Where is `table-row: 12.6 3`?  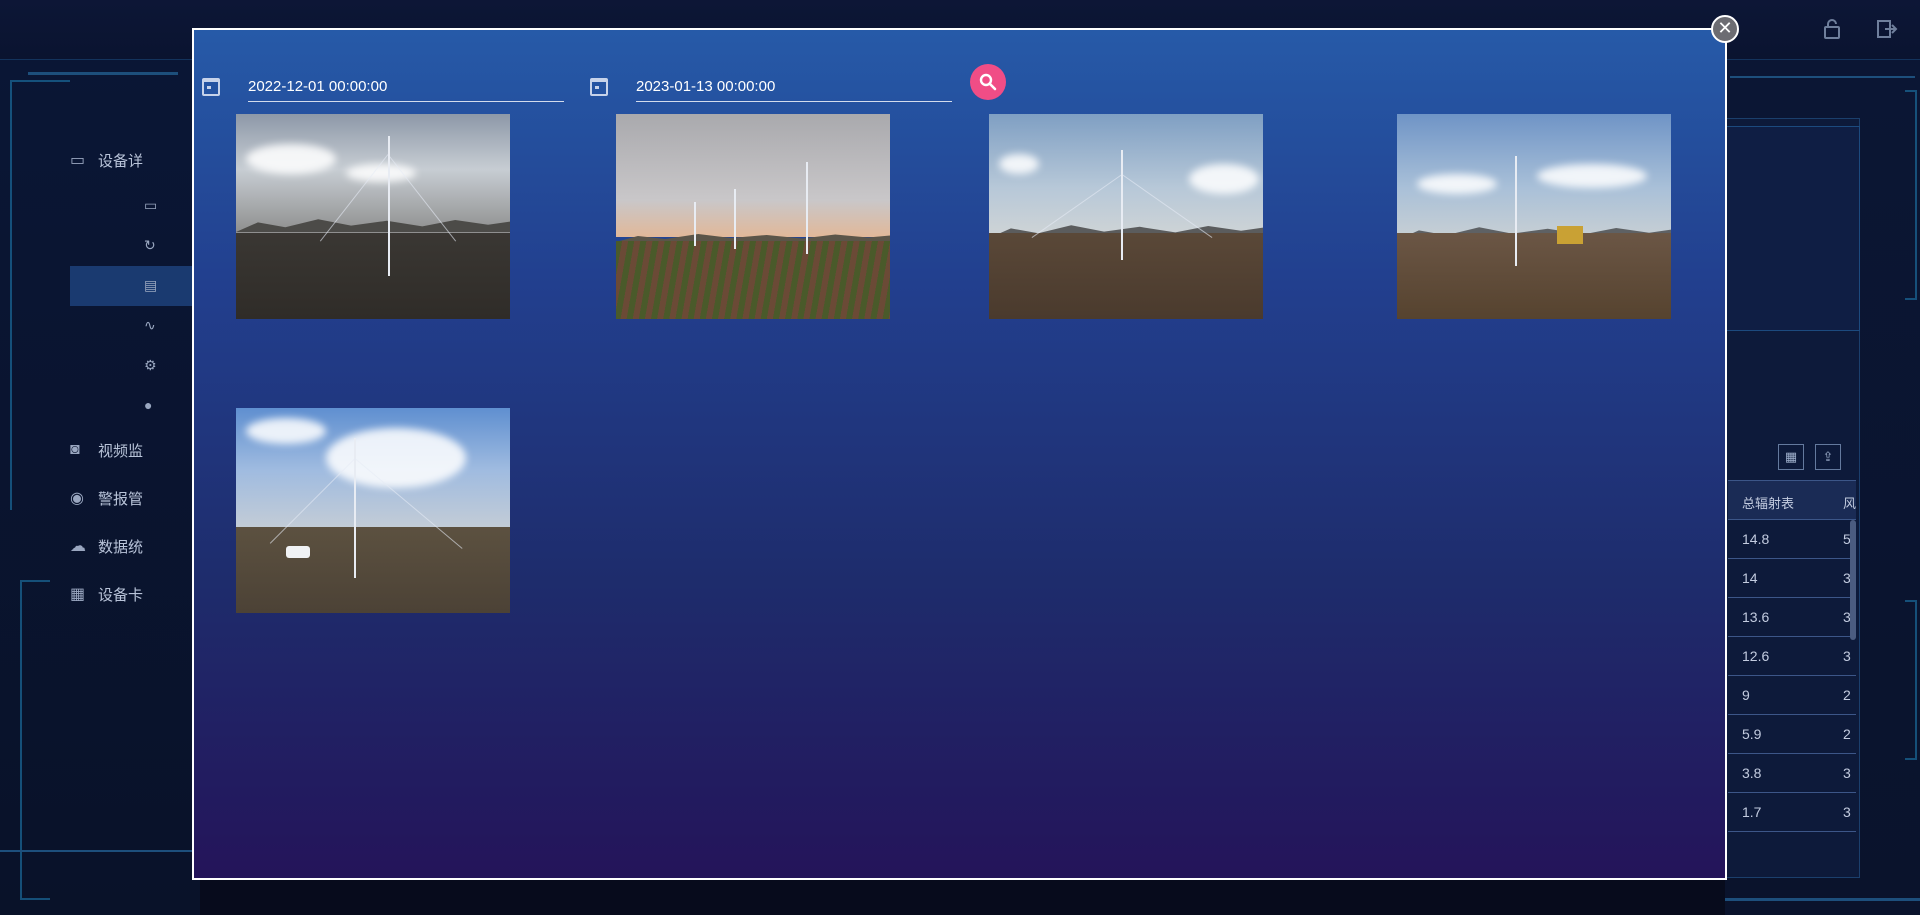
table-row: 12.6 3 is located at coordinates (1792, 656).